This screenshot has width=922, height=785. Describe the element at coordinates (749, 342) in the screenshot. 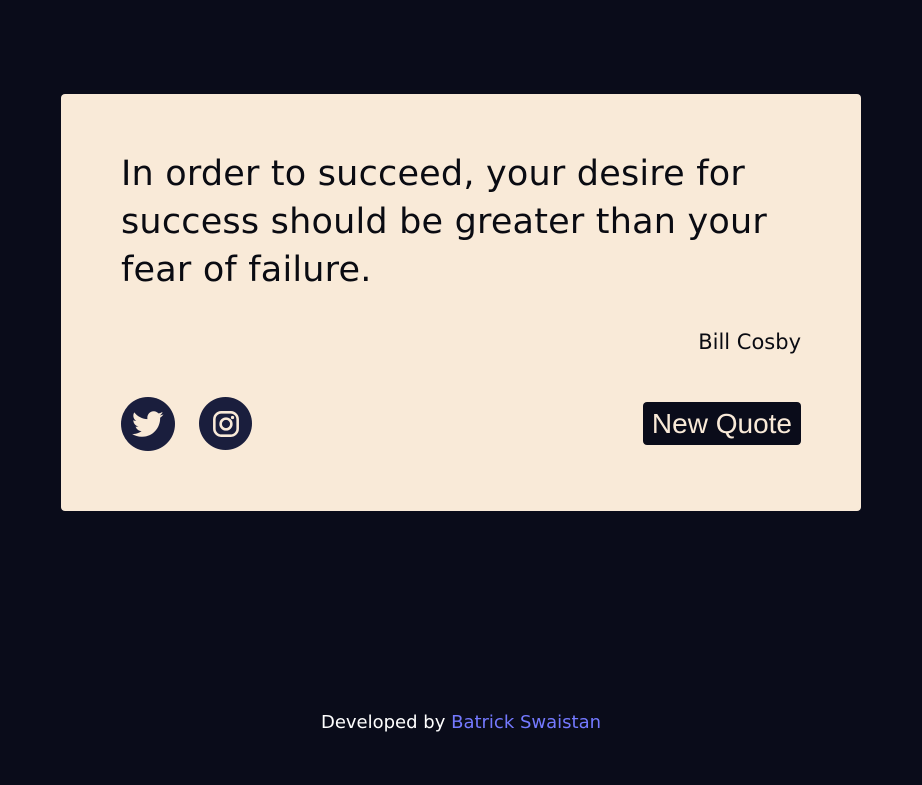

I see `quote-author: Bill Cosby` at that location.